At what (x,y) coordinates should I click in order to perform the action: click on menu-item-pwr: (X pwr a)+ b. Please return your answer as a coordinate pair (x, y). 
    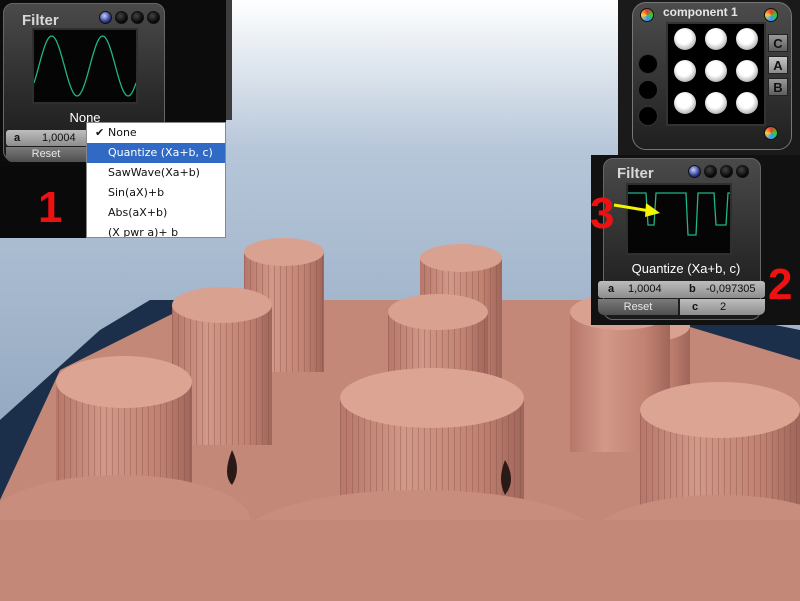
    Looking at the image, I should click on (156, 230).